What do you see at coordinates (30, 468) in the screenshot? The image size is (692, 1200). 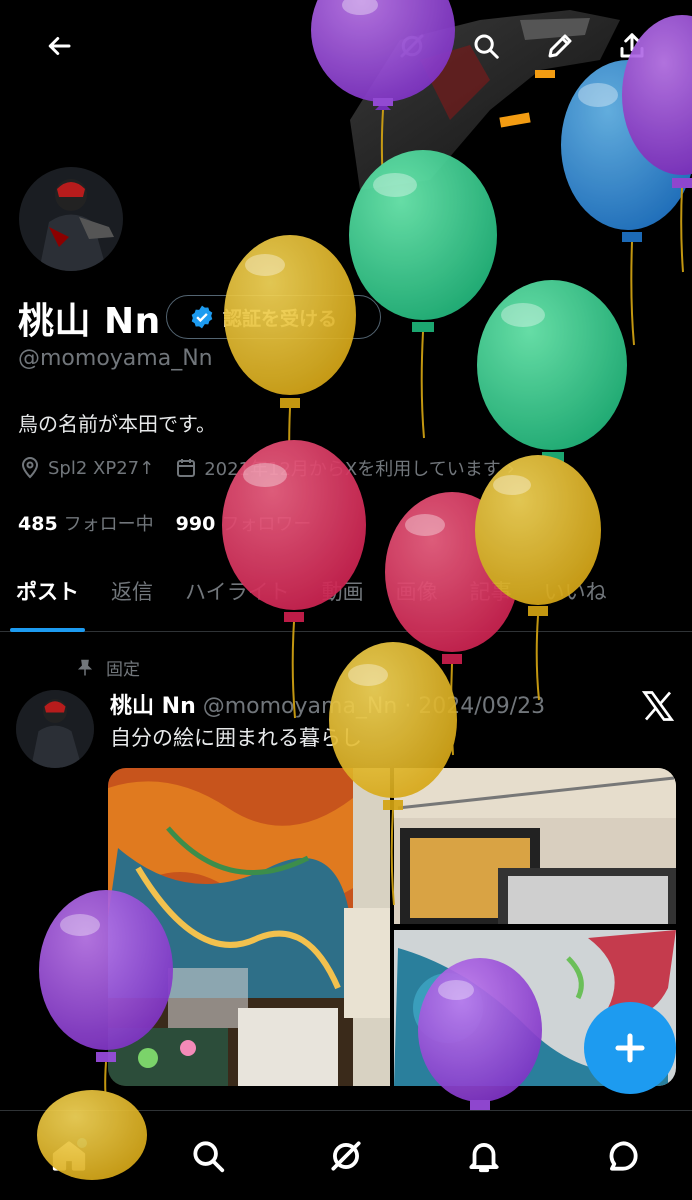 I see `location-pin-icon` at bounding box center [30, 468].